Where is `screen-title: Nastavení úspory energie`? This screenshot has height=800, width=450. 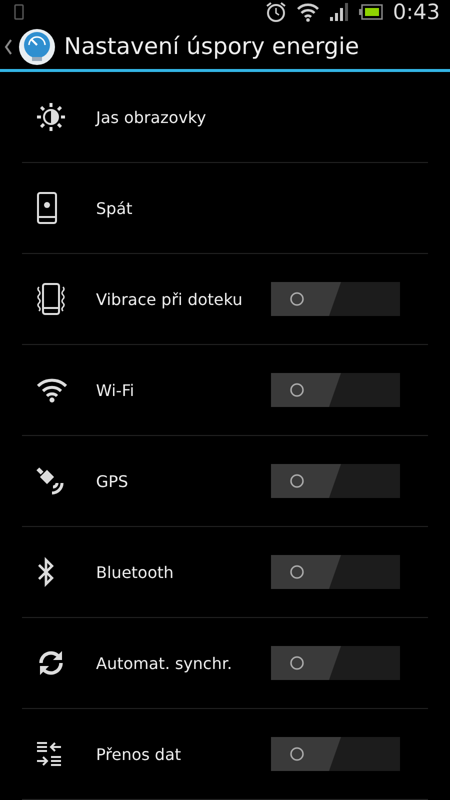
screen-title: Nastavení úspory energie is located at coordinates (212, 47).